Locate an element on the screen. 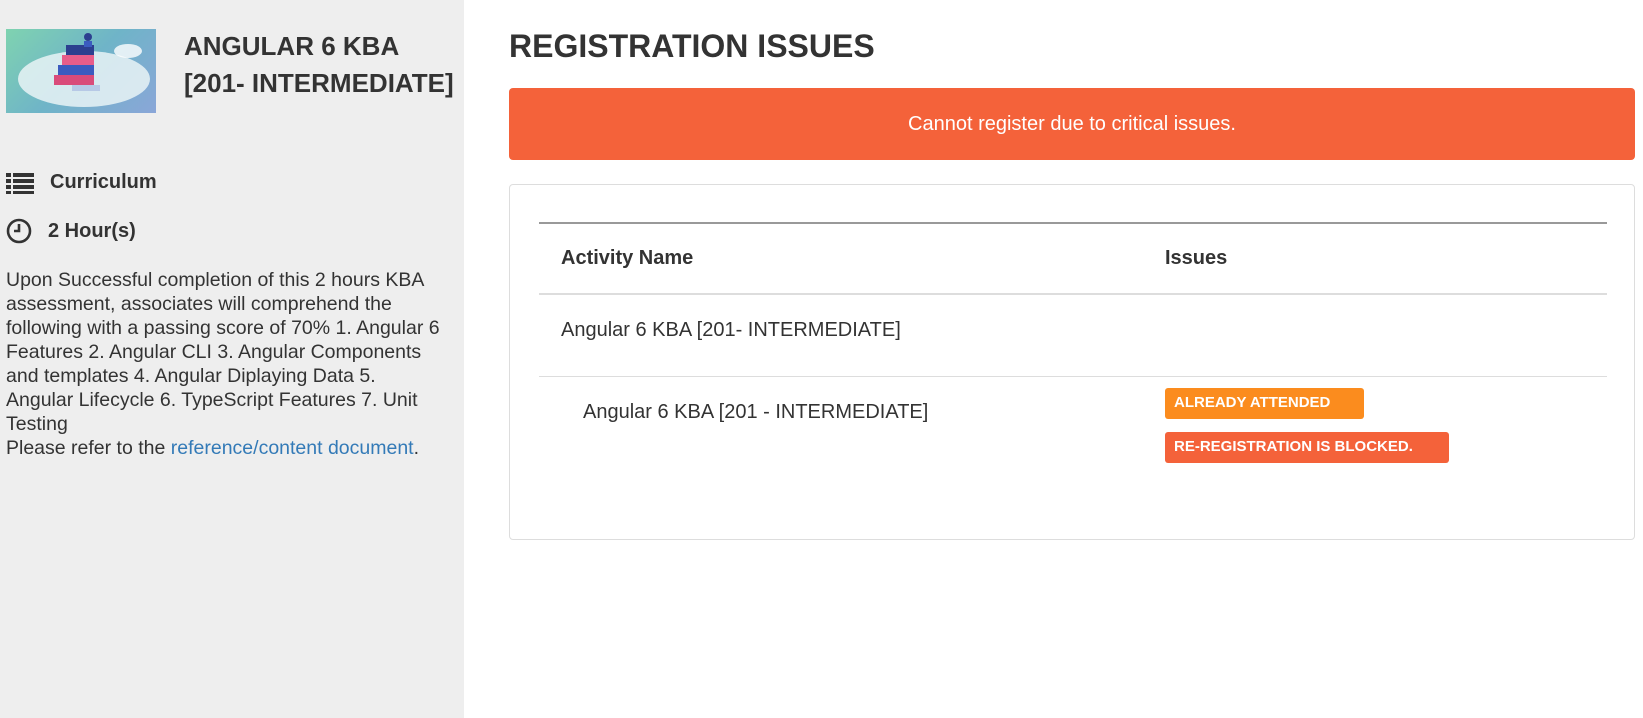 Image resolution: width=1643 pixels, height=718 pixels. already-attended-badge: ALREADY ATTENDED is located at coordinates (1264, 403).